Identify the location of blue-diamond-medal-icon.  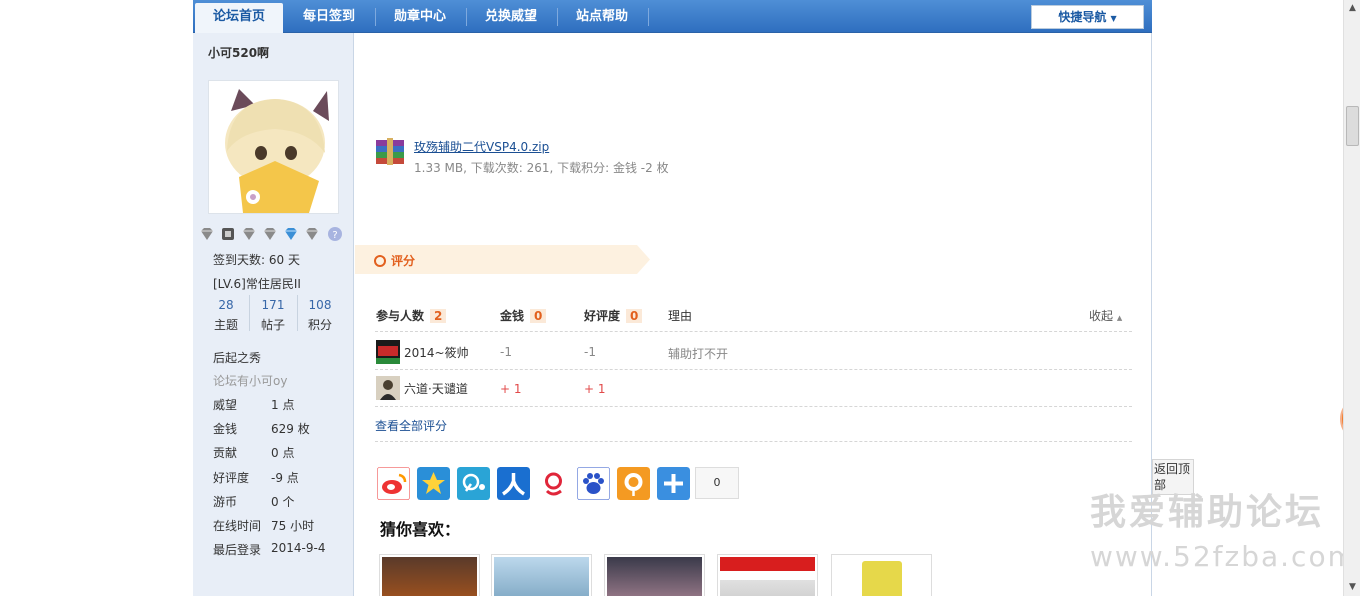
(291, 234).